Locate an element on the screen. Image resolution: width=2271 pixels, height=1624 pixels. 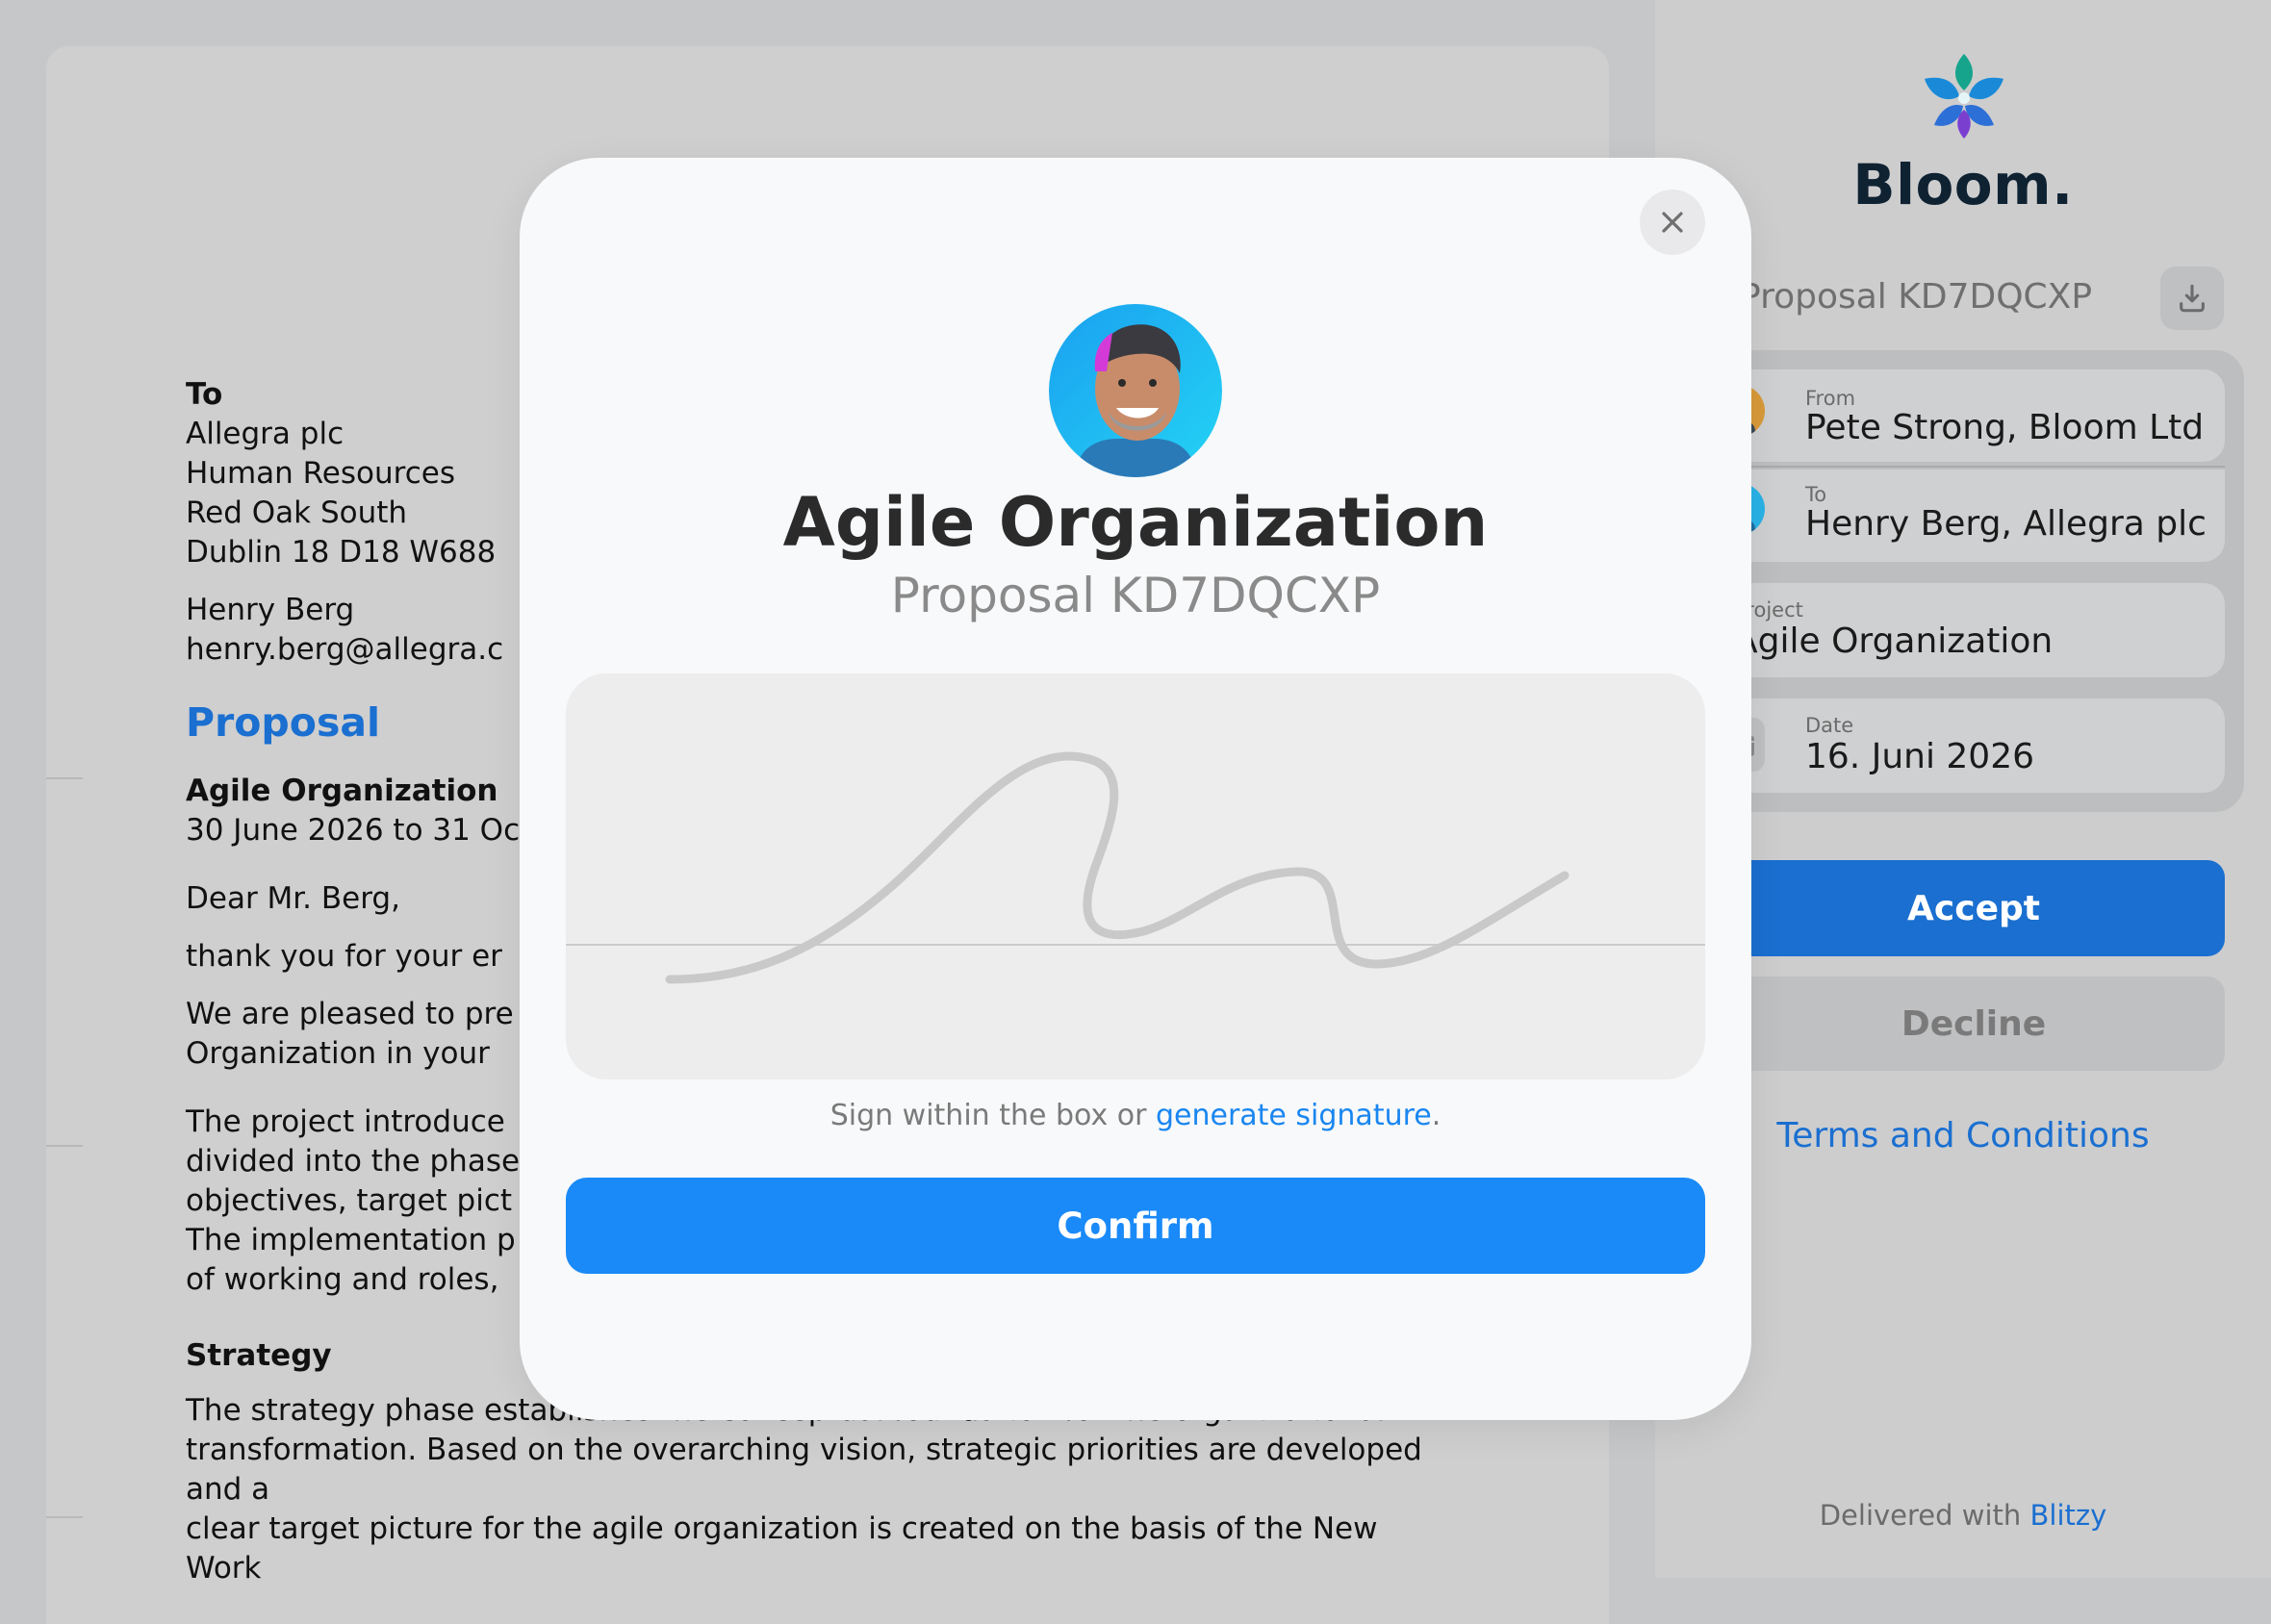
delivered-with: Delivered with Blitzy is located at coordinates (1963, 1515).